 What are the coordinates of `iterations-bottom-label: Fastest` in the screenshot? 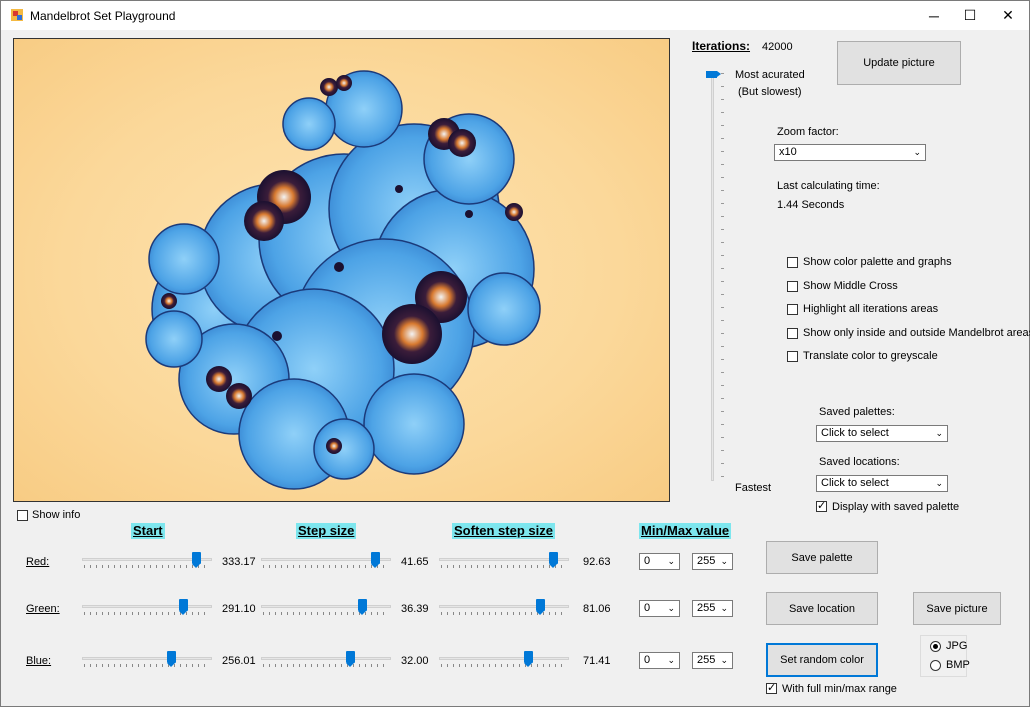 It's located at (753, 488).